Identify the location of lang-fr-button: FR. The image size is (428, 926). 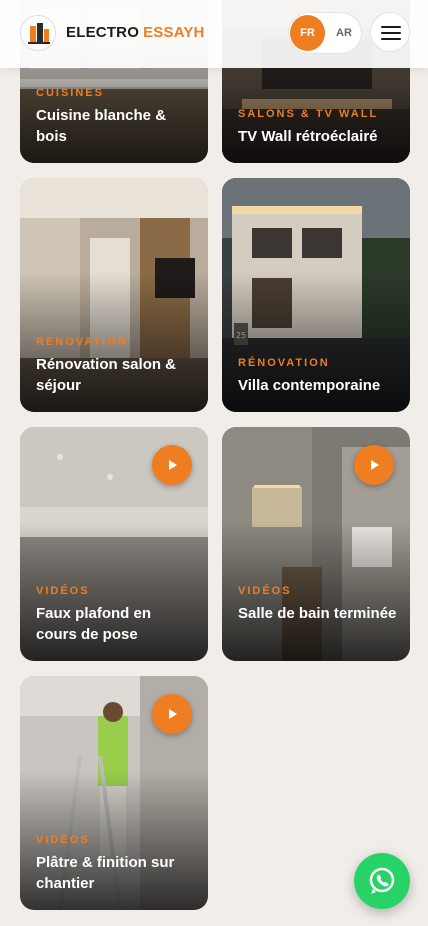
(307, 33).